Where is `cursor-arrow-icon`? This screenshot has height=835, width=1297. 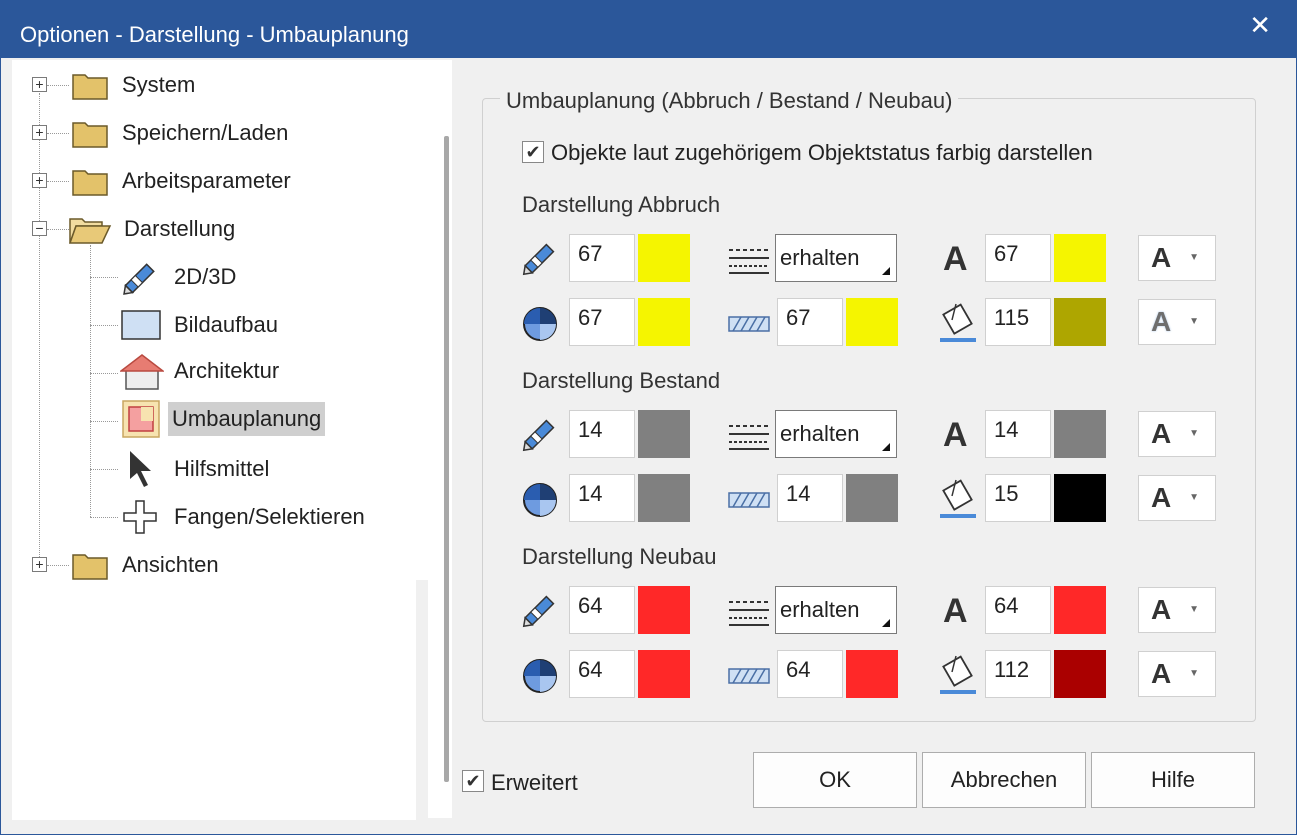
cursor-arrow-icon is located at coordinates (140, 469).